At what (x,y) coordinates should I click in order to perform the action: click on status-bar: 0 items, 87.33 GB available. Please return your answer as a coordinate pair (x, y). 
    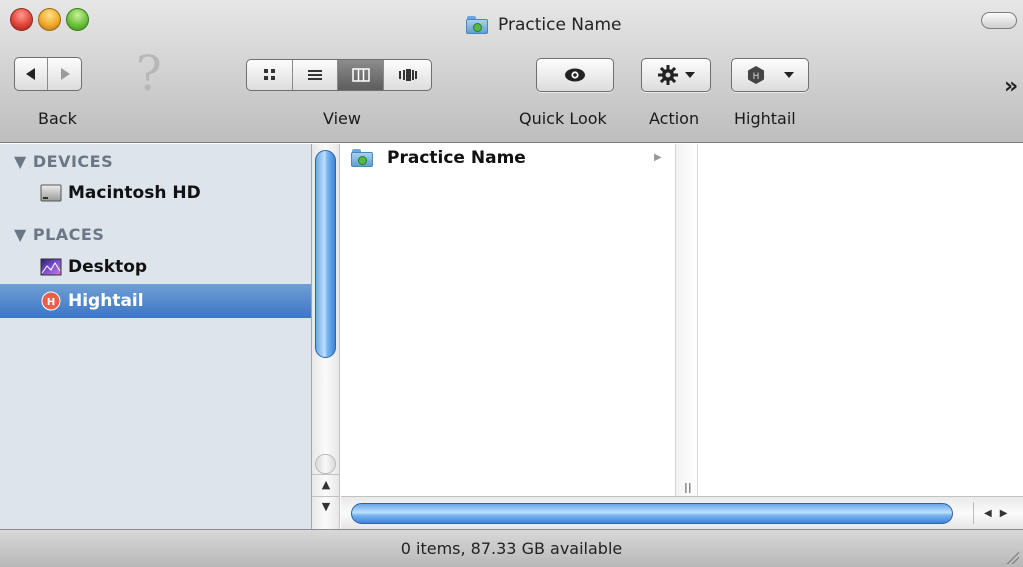
    Looking at the image, I should click on (511, 548).